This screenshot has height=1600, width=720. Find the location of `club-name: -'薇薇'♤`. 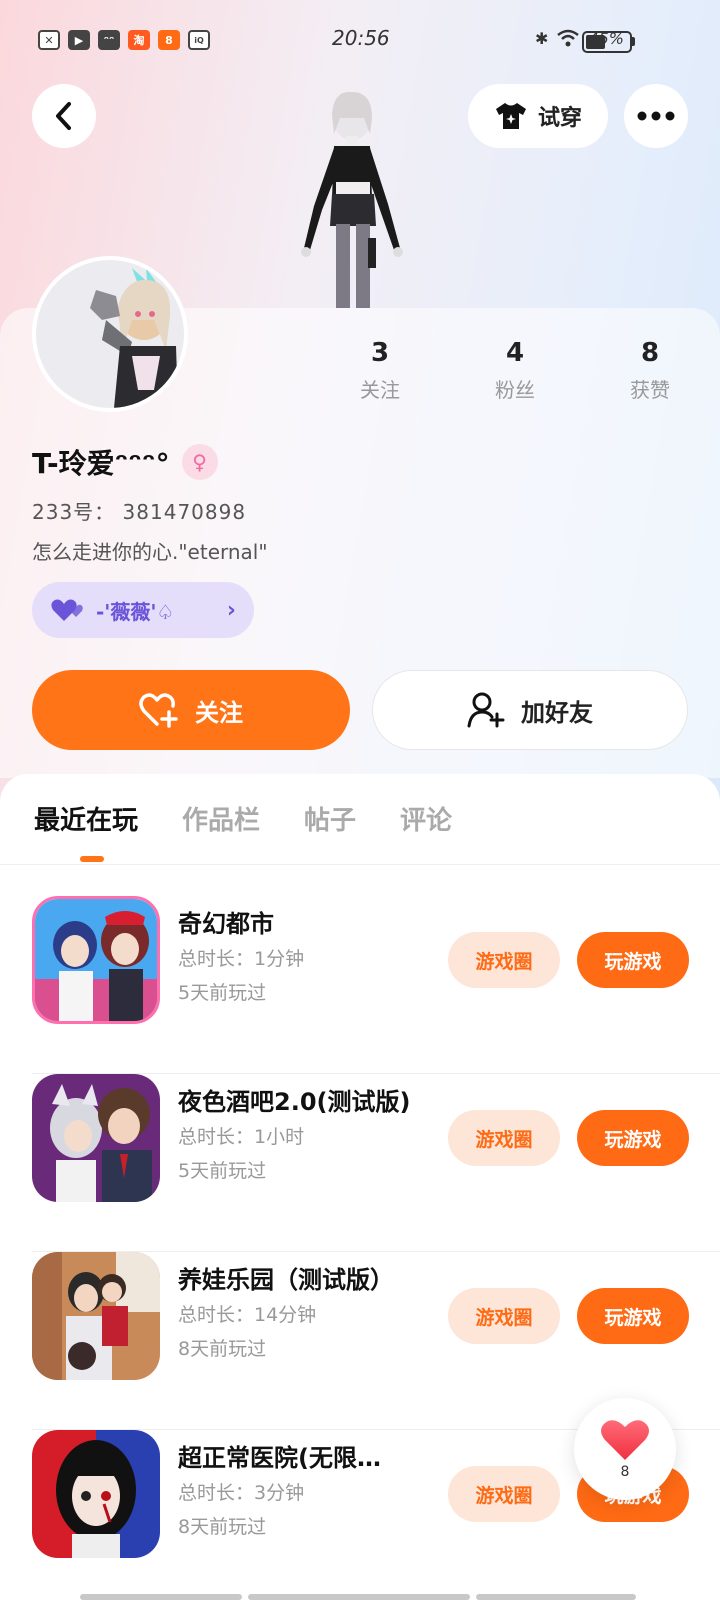

club-name: -'薇薇'♤ is located at coordinates (135, 611).